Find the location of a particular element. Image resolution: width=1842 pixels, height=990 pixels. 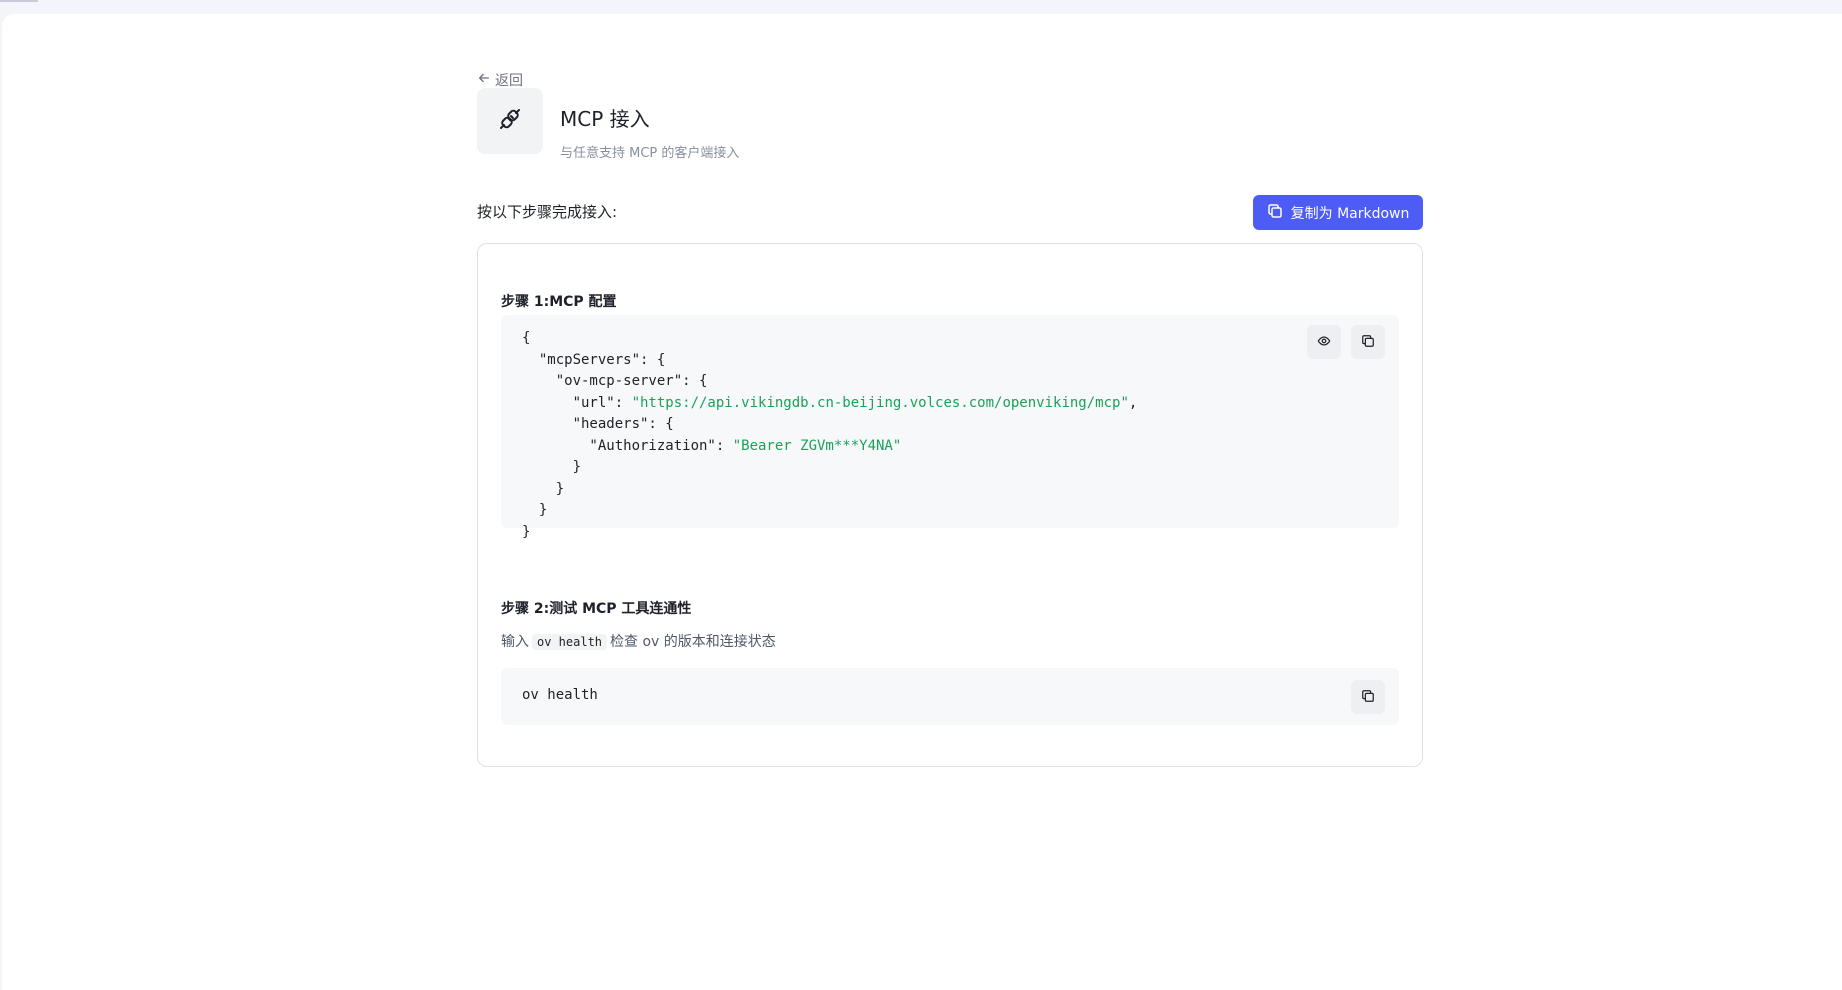

copy-command-button is located at coordinates (1368, 697).